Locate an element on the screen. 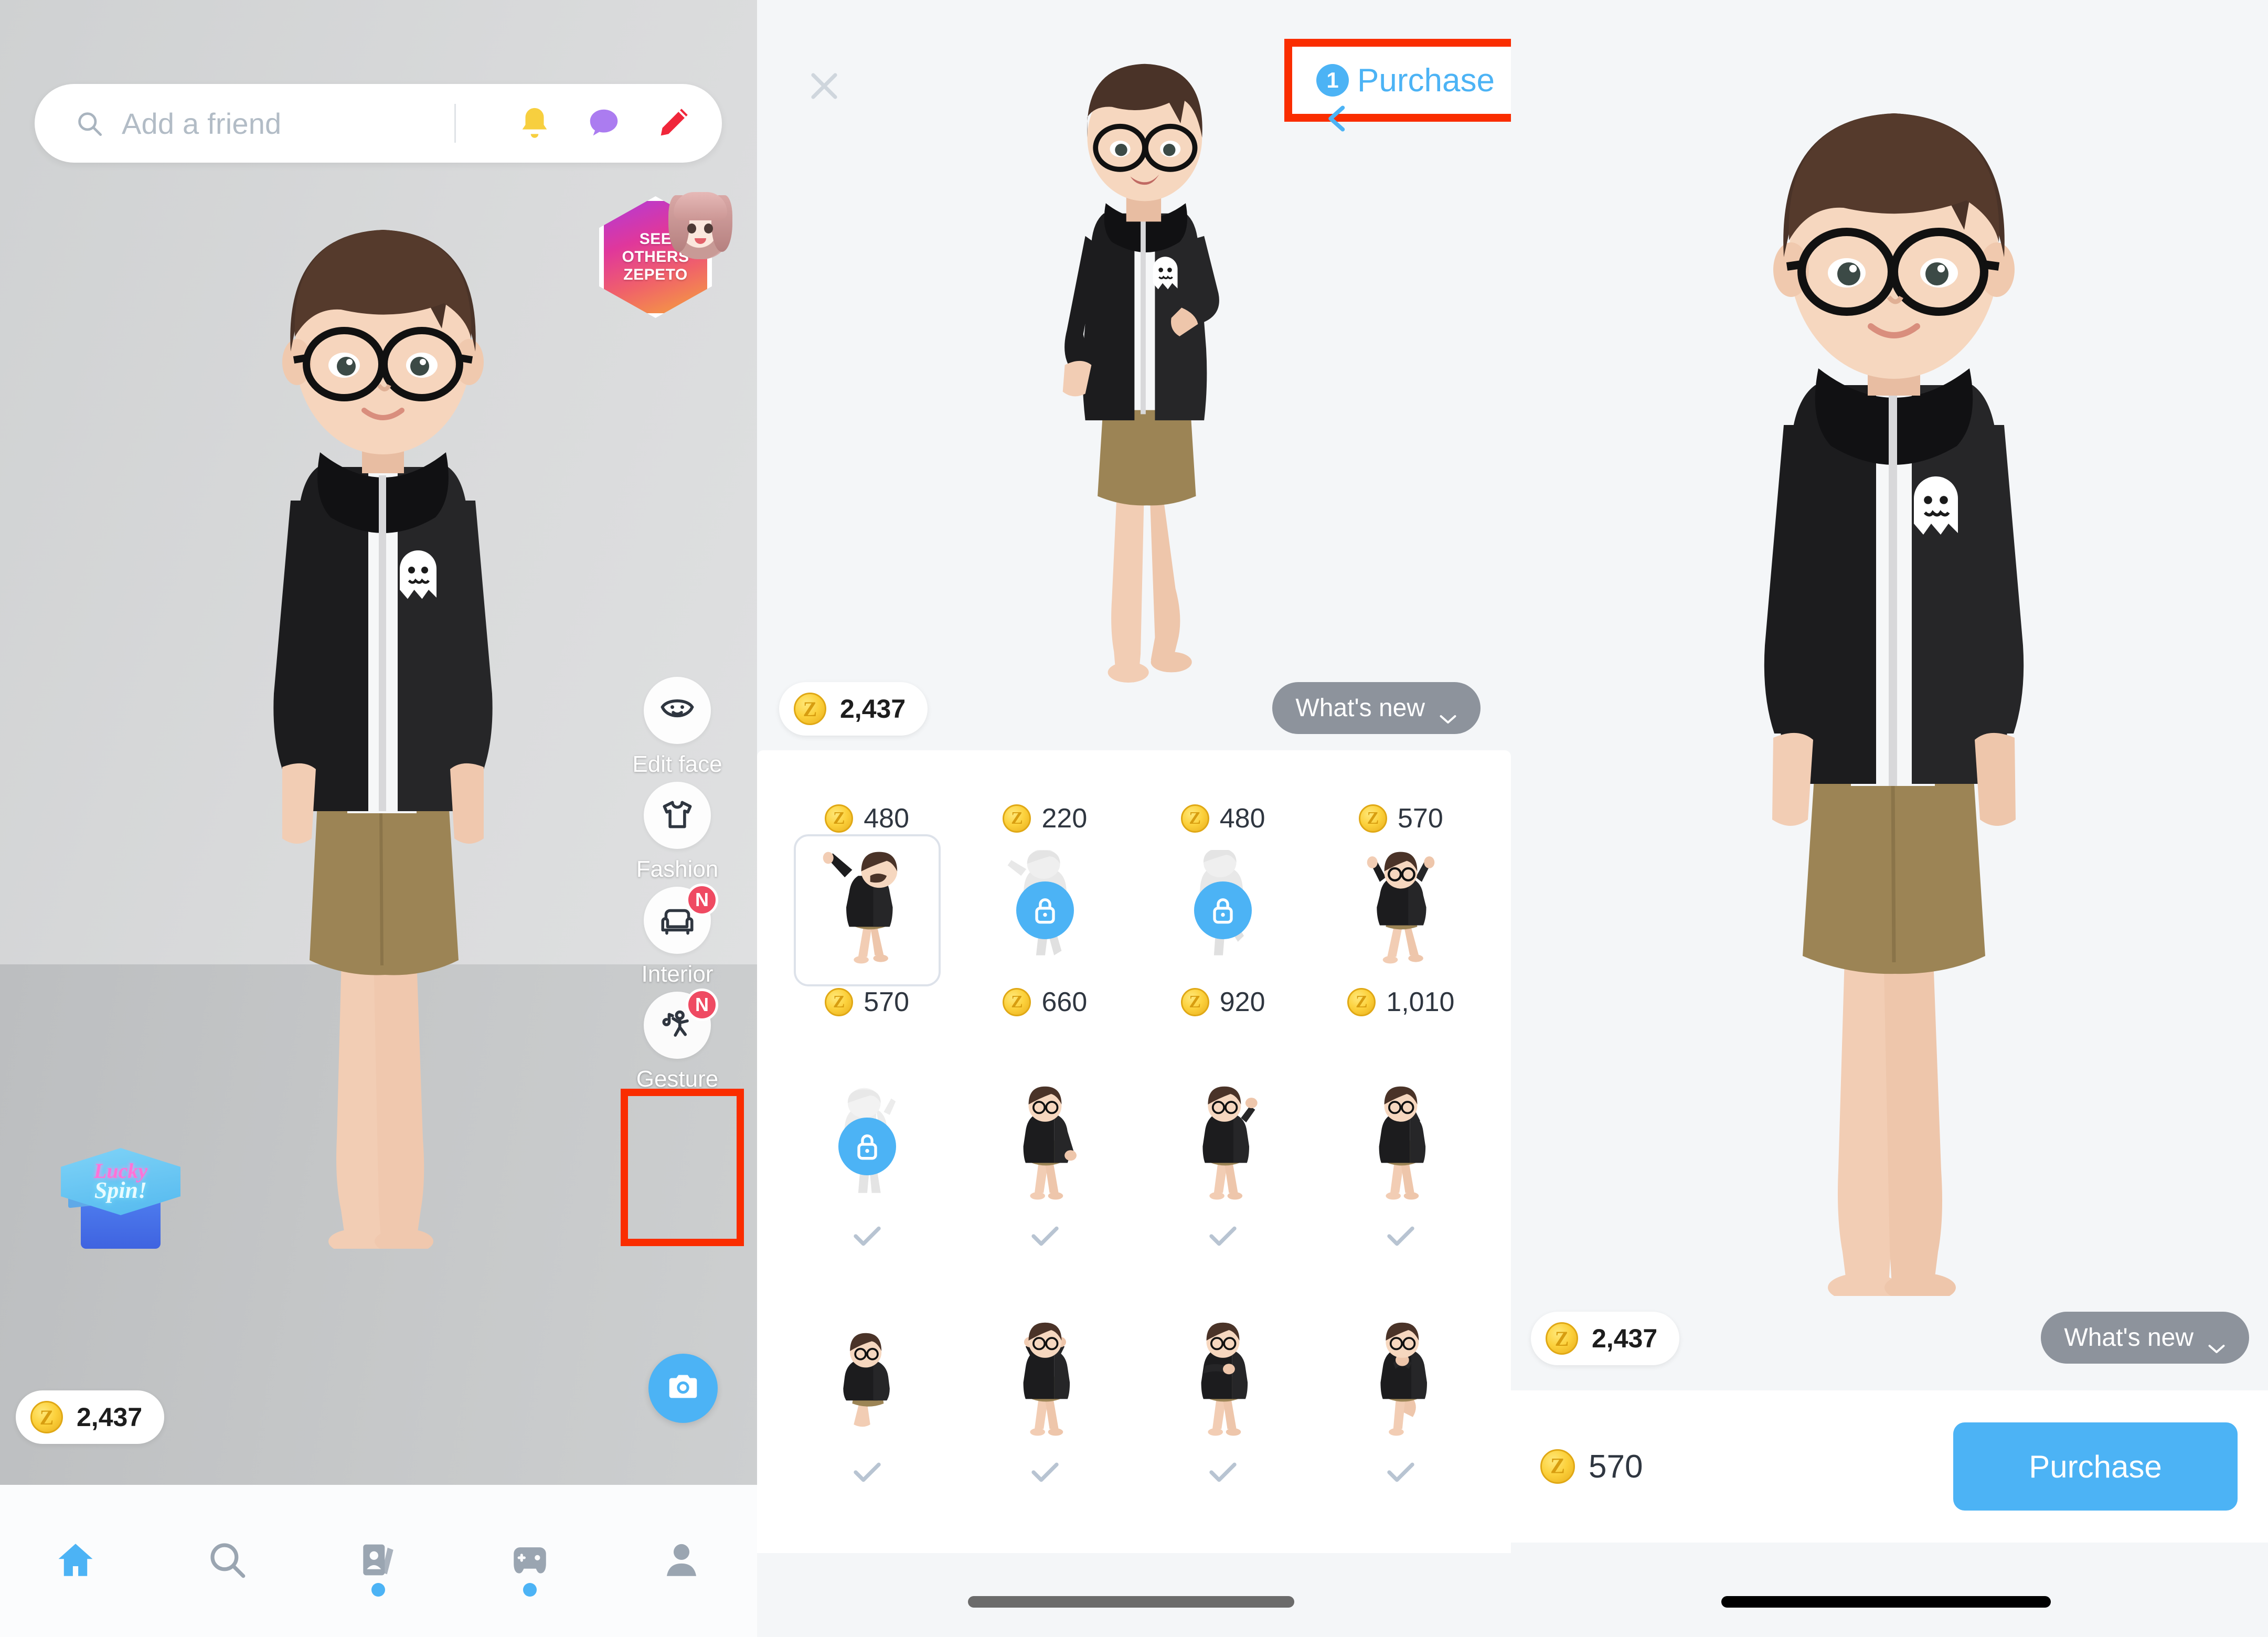  sidebar-item-label: Fashion is located at coordinates (677, 869).